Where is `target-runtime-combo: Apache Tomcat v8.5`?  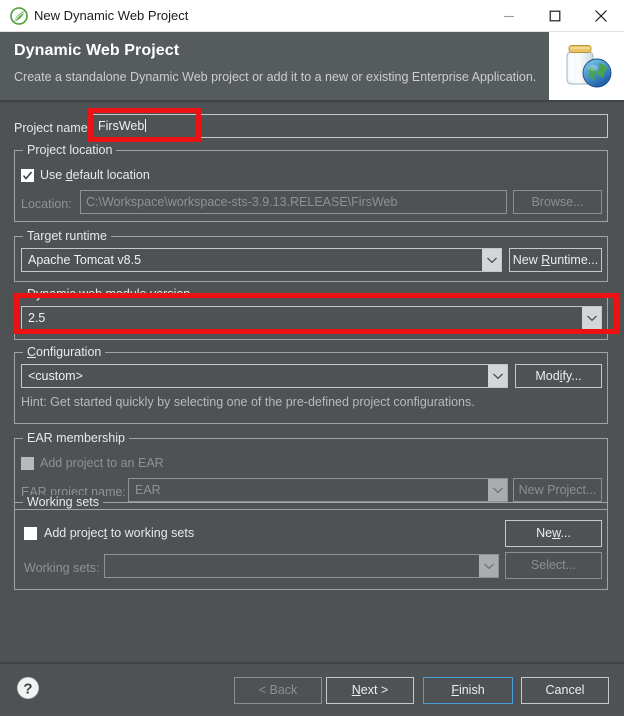 target-runtime-combo: Apache Tomcat v8.5 is located at coordinates (261, 260).